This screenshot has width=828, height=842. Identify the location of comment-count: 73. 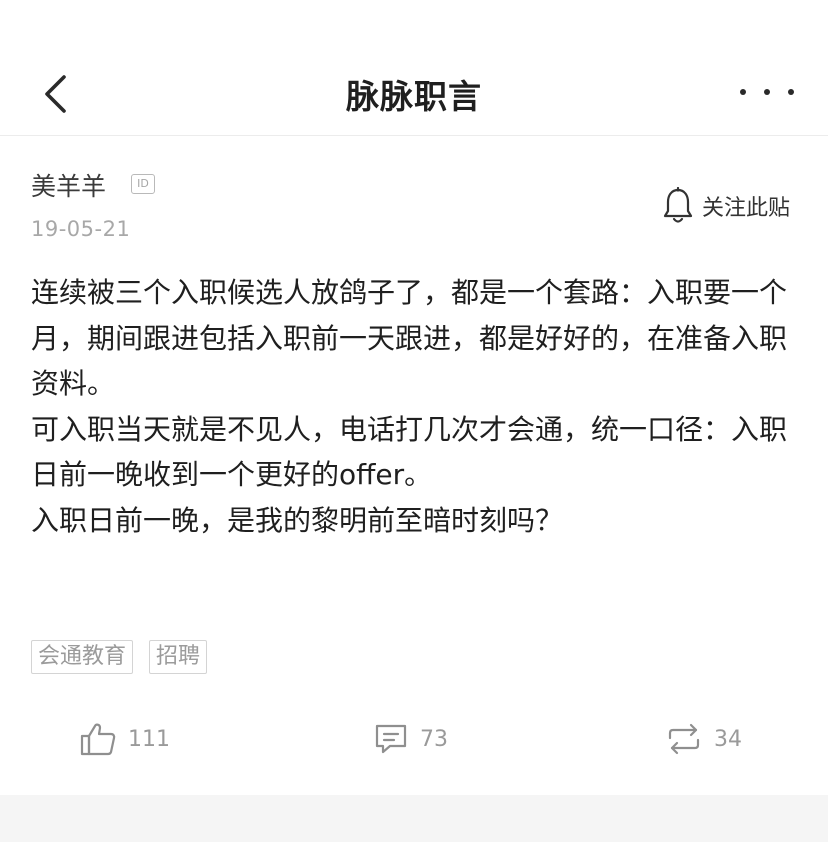
(434, 739).